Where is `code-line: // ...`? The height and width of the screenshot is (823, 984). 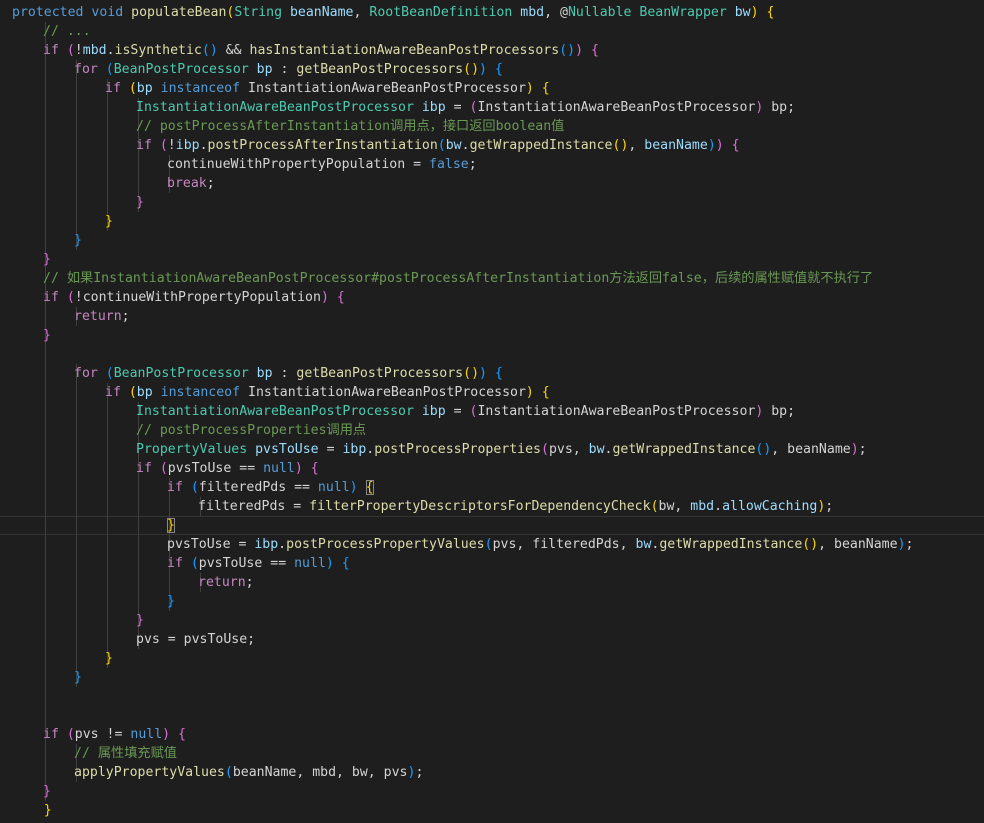 code-line: // ... is located at coordinates (492, 31).